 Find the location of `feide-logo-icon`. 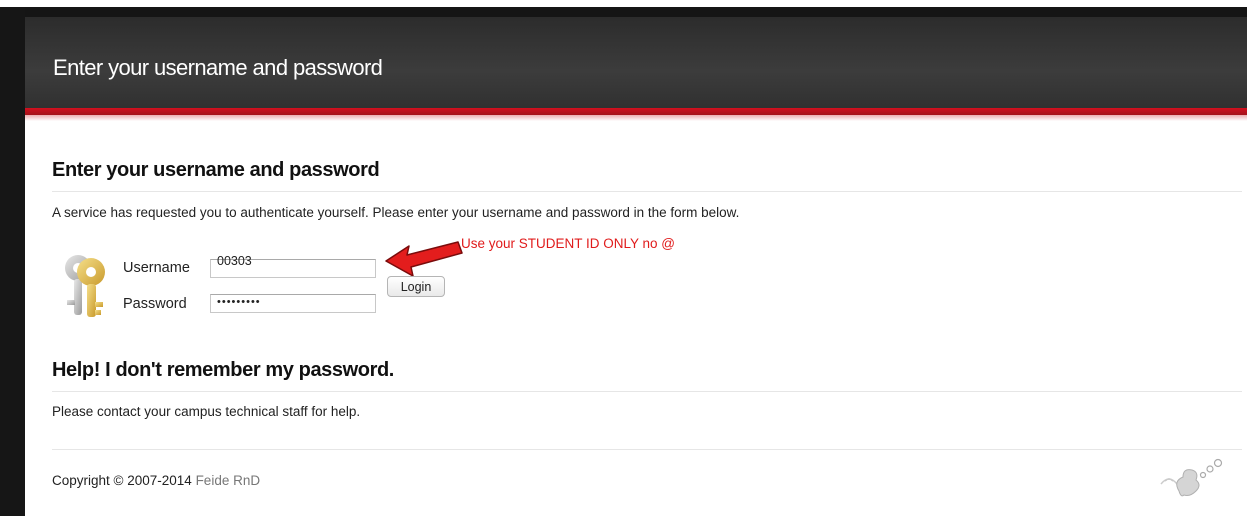

feide-logo-icon is located at coordinates (1191, 477).